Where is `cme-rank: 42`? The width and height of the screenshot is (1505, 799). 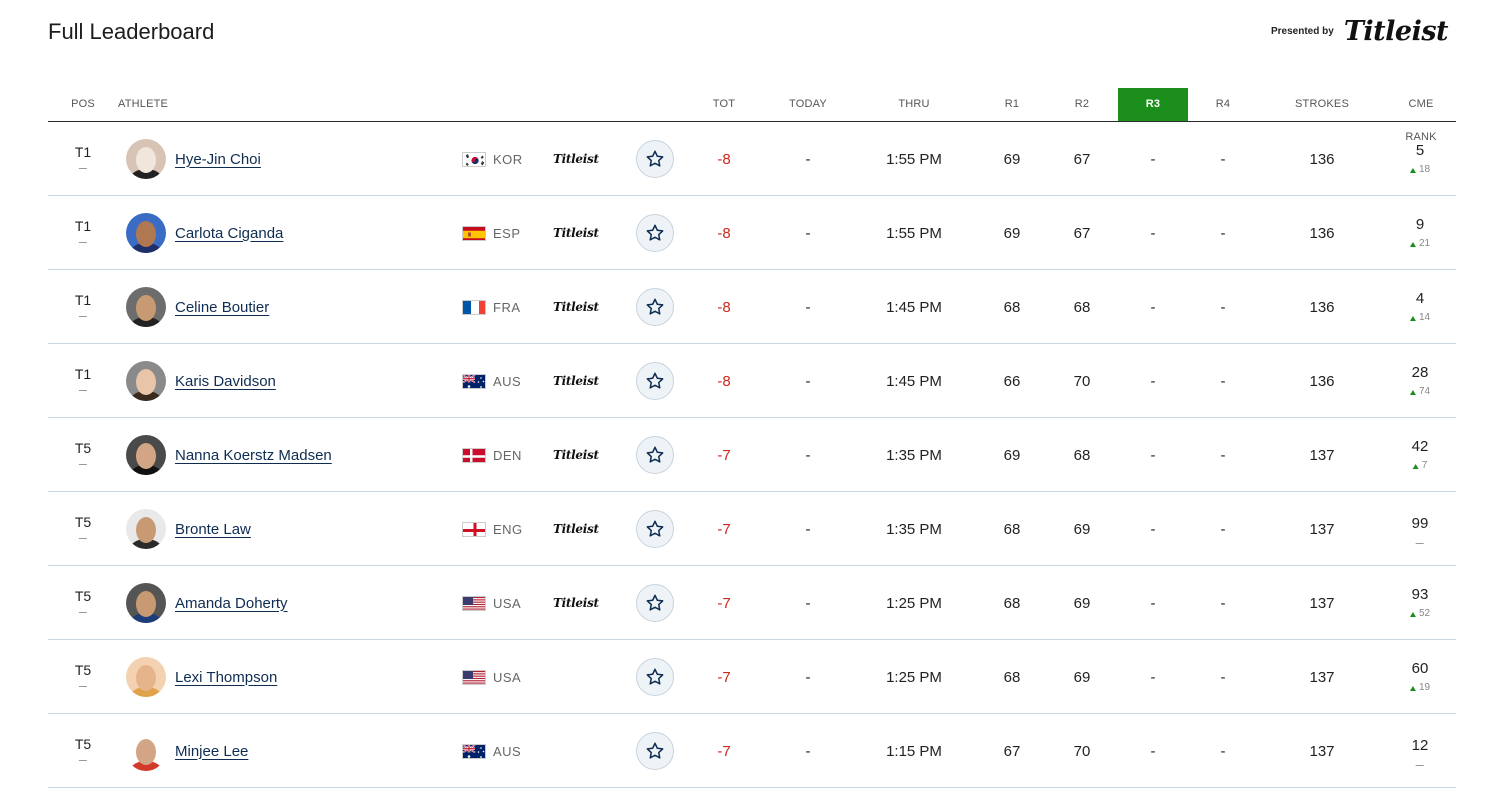
cme-rank: 42 is located at coordinates (1420, 446).